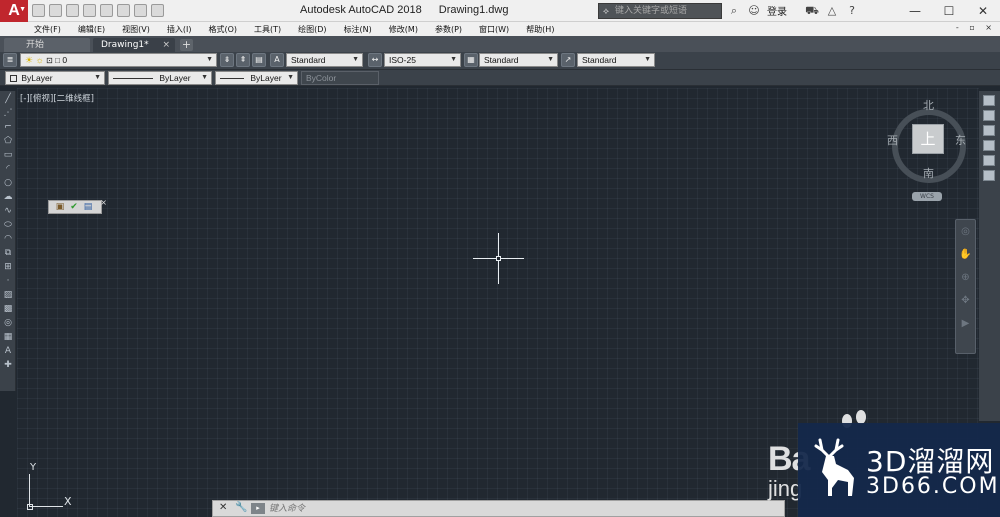  I want to click on add-selected-icon: ✚, so click(8, 365).